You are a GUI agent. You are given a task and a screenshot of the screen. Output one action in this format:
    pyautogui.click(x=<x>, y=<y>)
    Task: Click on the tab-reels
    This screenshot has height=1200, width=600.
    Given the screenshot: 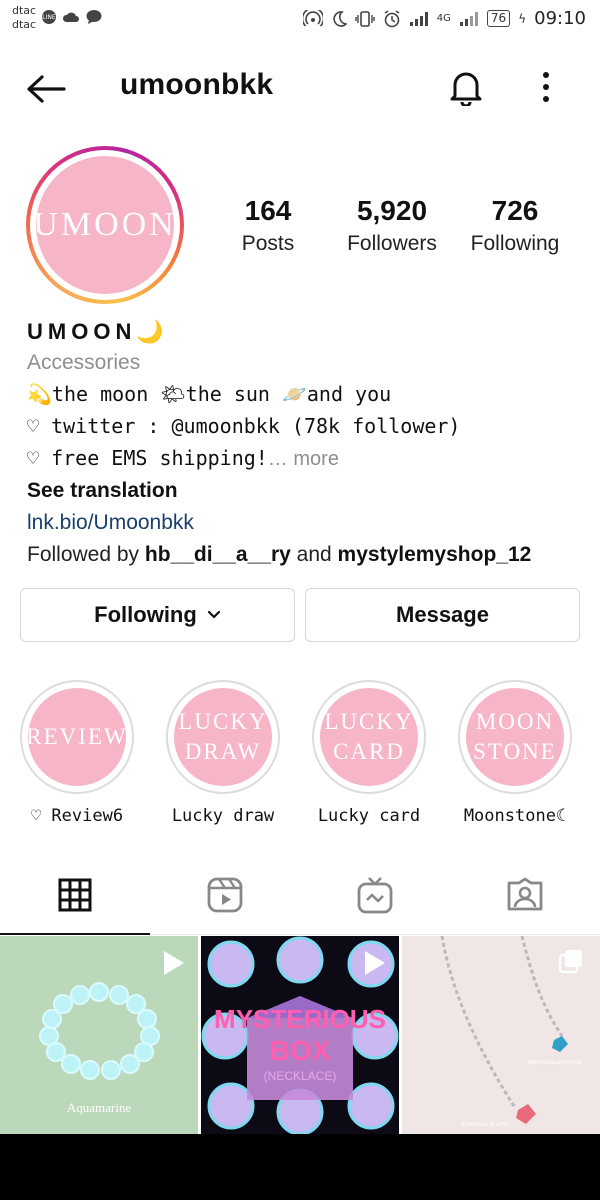 What is the action you would take?
    pyautogui.click(x=225, y=895)
    